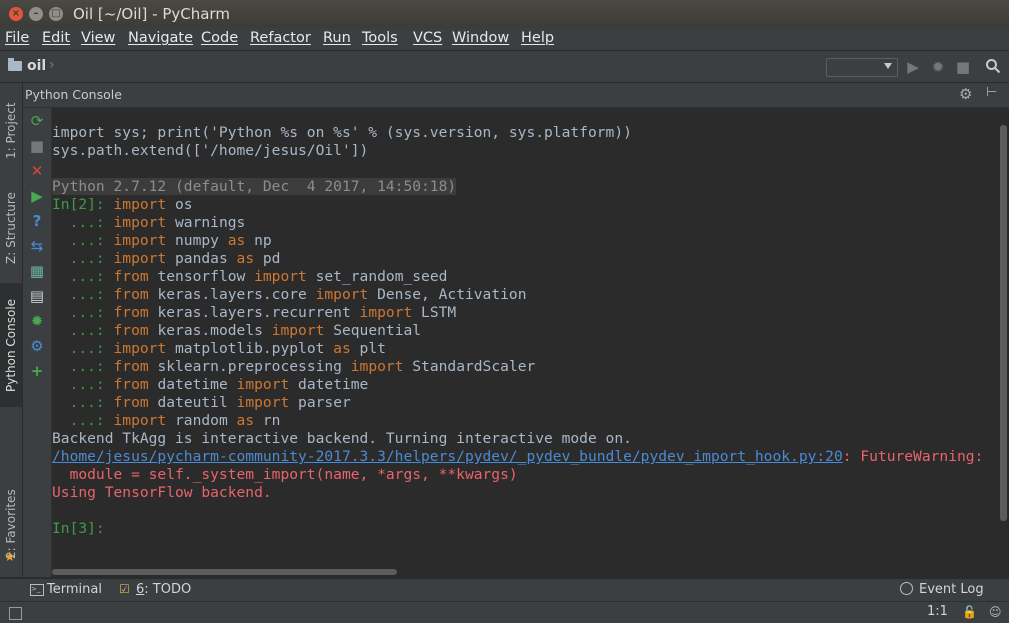  What do you see at coordinates (427, 38) in the screenshot?
I see `menu-vcs: VCS` at bounding box center [427, 38].